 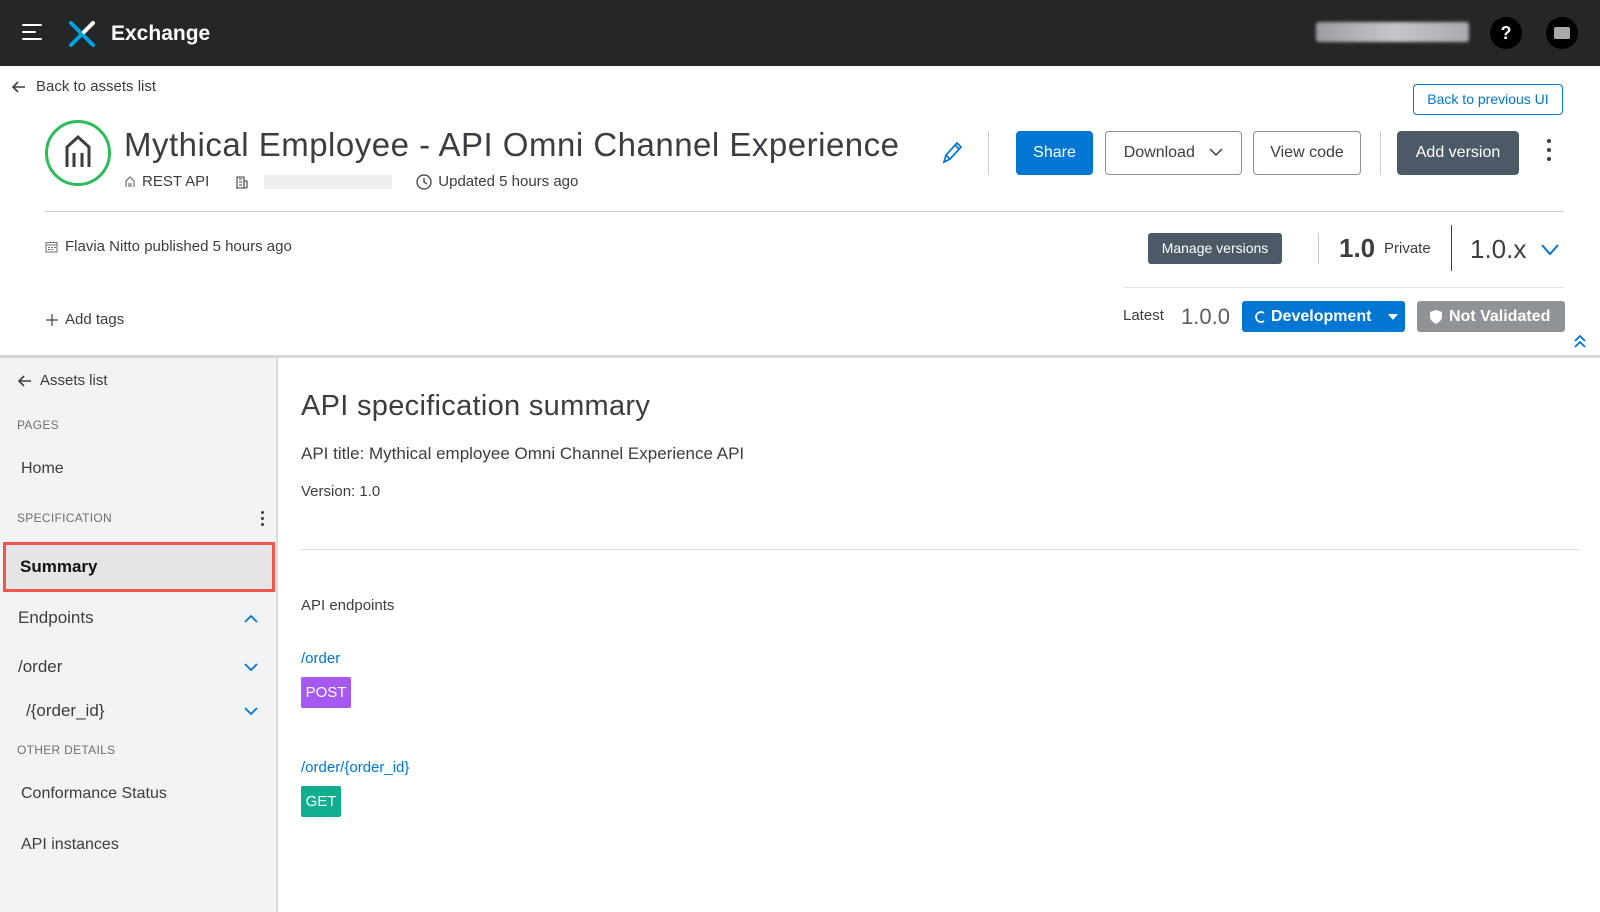 What do you see at coordinates (1515, 249) in the screenshot?
I see `version-select: 1.0.x` at bounding box center [1515, 249].